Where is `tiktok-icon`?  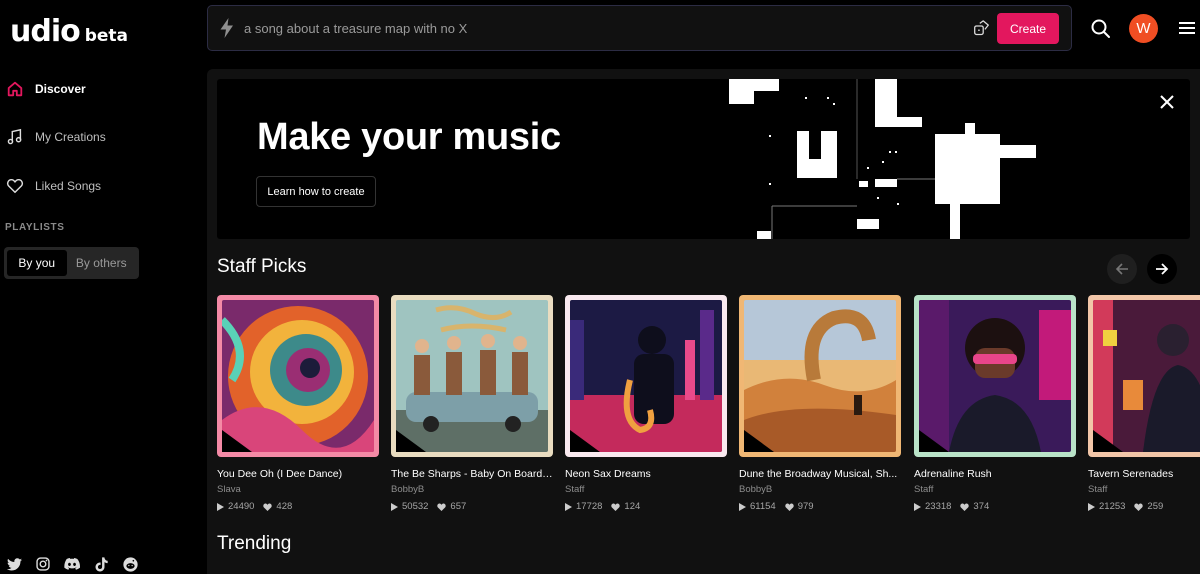 tiktok-icon is located at coordinates (101, 564).